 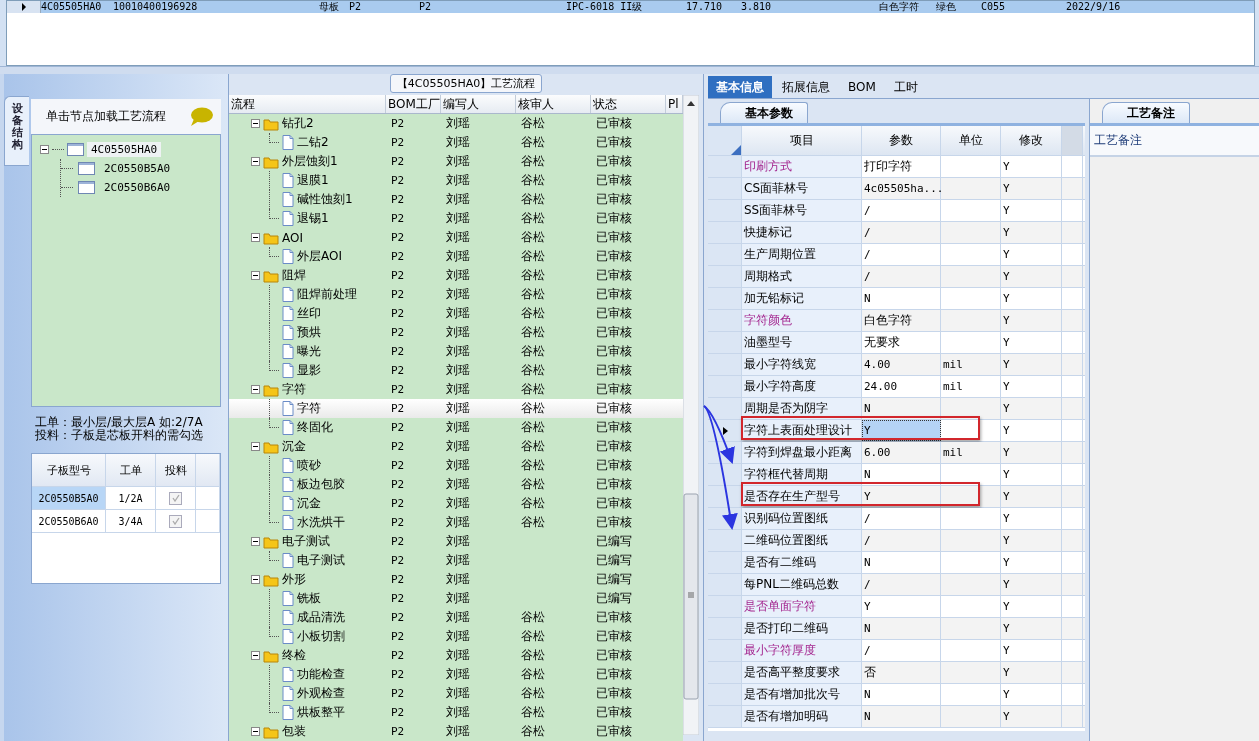 I want to click on table-row: 每PNL二维码总数 / Y, so click(x=896, y=585).